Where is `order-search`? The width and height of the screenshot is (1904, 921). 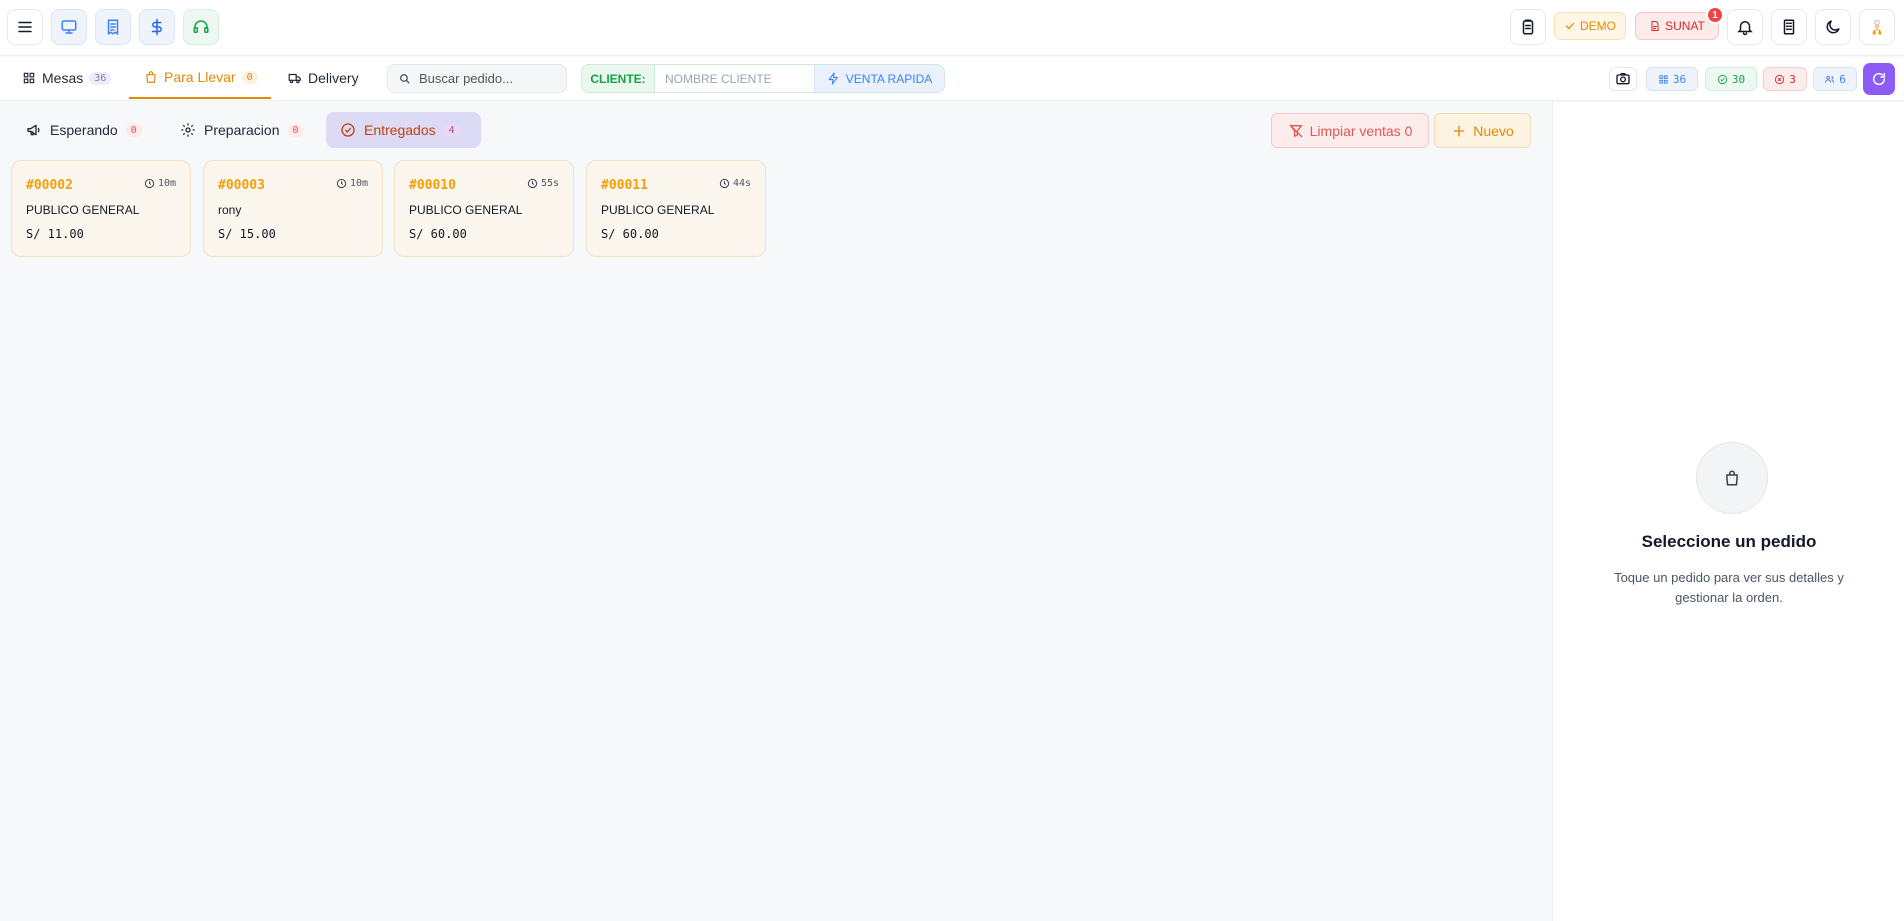 order-search is located at coordinates (477, 78).